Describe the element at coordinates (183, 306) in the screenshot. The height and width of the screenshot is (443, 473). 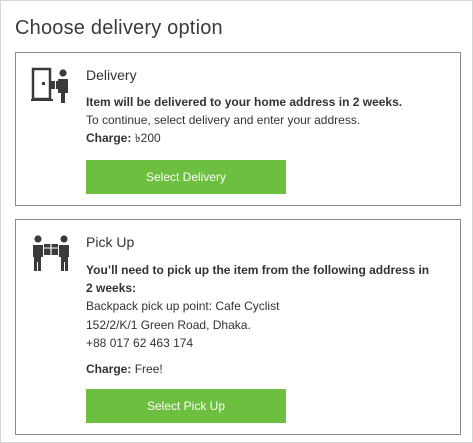
I see `pickup-point-name: Backpack pick up point: Cafe Cyclist` at that location.